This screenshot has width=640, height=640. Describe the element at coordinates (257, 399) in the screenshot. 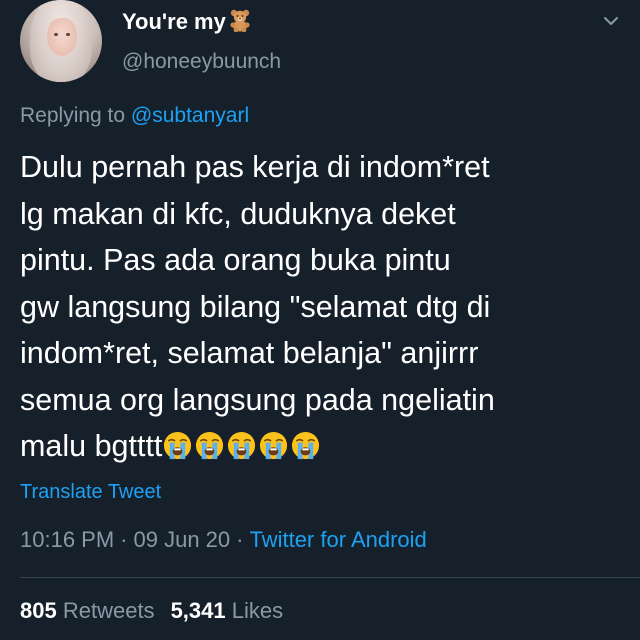

I see `tweet-line: semua org langsung pada ngeliatin` at that location.